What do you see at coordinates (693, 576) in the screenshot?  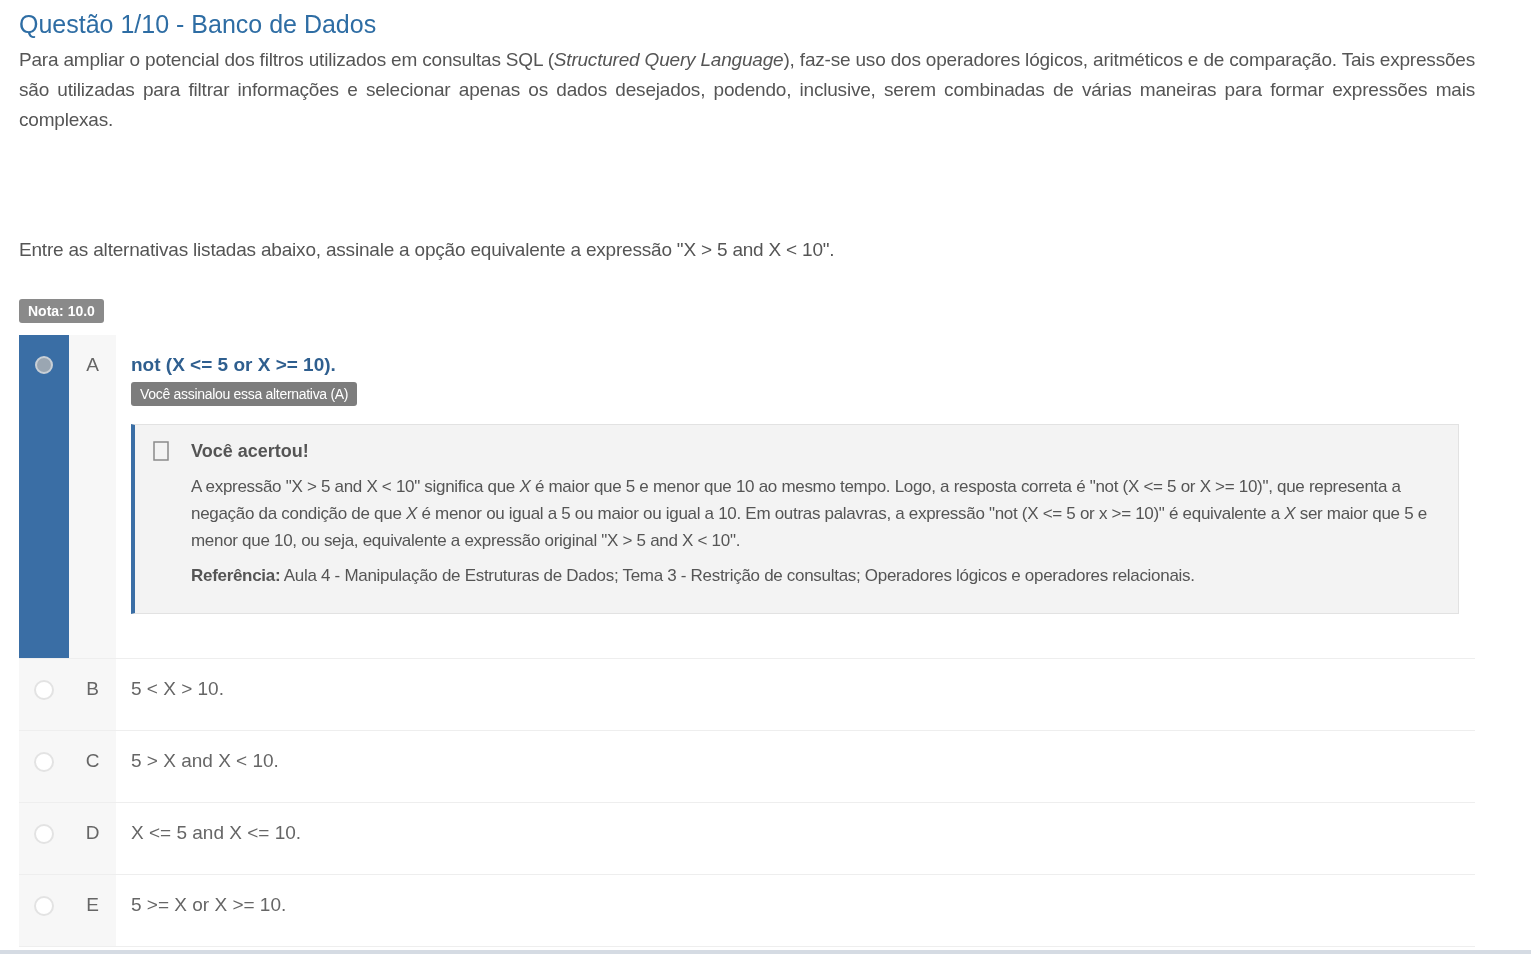 I see `feedback-reference: Referência: Aula 4 - Manipulação de Estruturas de Dados; Tema 3 - Restrição de consultas; Operadores lógicos e operadores relacionais.` at bounding box center [693, 576].